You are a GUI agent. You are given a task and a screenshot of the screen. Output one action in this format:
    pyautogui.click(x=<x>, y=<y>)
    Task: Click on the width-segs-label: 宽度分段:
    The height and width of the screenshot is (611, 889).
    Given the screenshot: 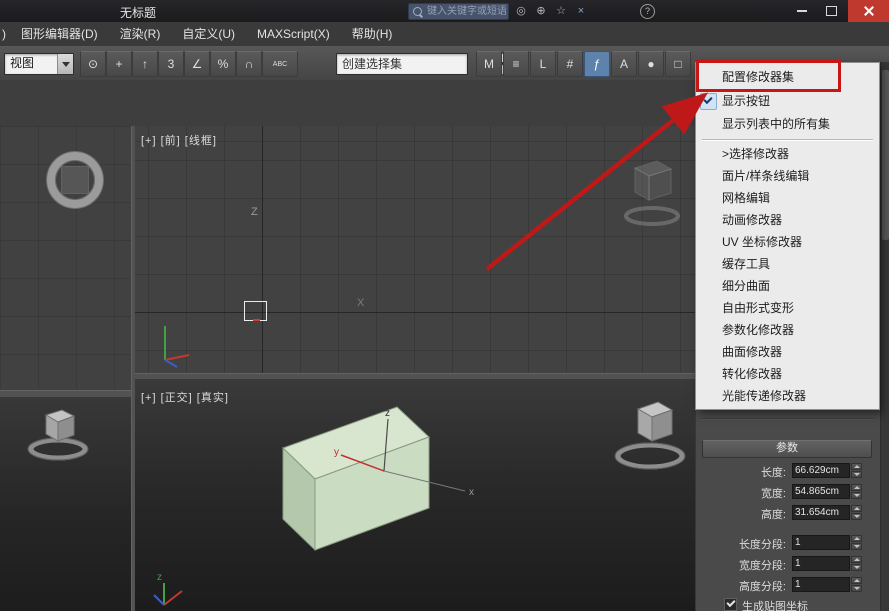 What is the action you would take?
    pyautogui.click(x=762, y=566)
    